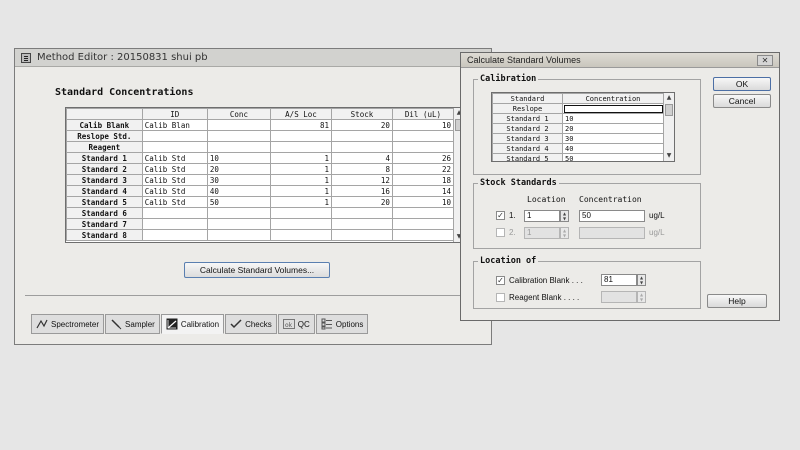 The image size is (800, 450). Describe the element at coordinates (765, 60) in the screenshot. I see `dialog-close-icon: ✕` at that location.